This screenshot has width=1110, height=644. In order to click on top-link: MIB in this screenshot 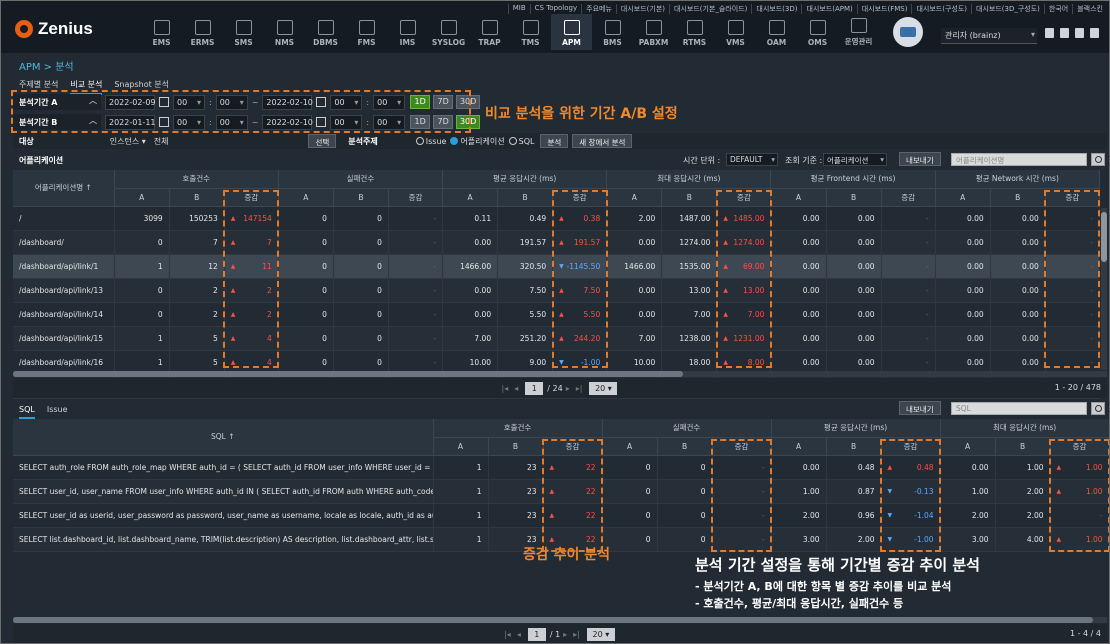, I will do `click(518, 9)`.